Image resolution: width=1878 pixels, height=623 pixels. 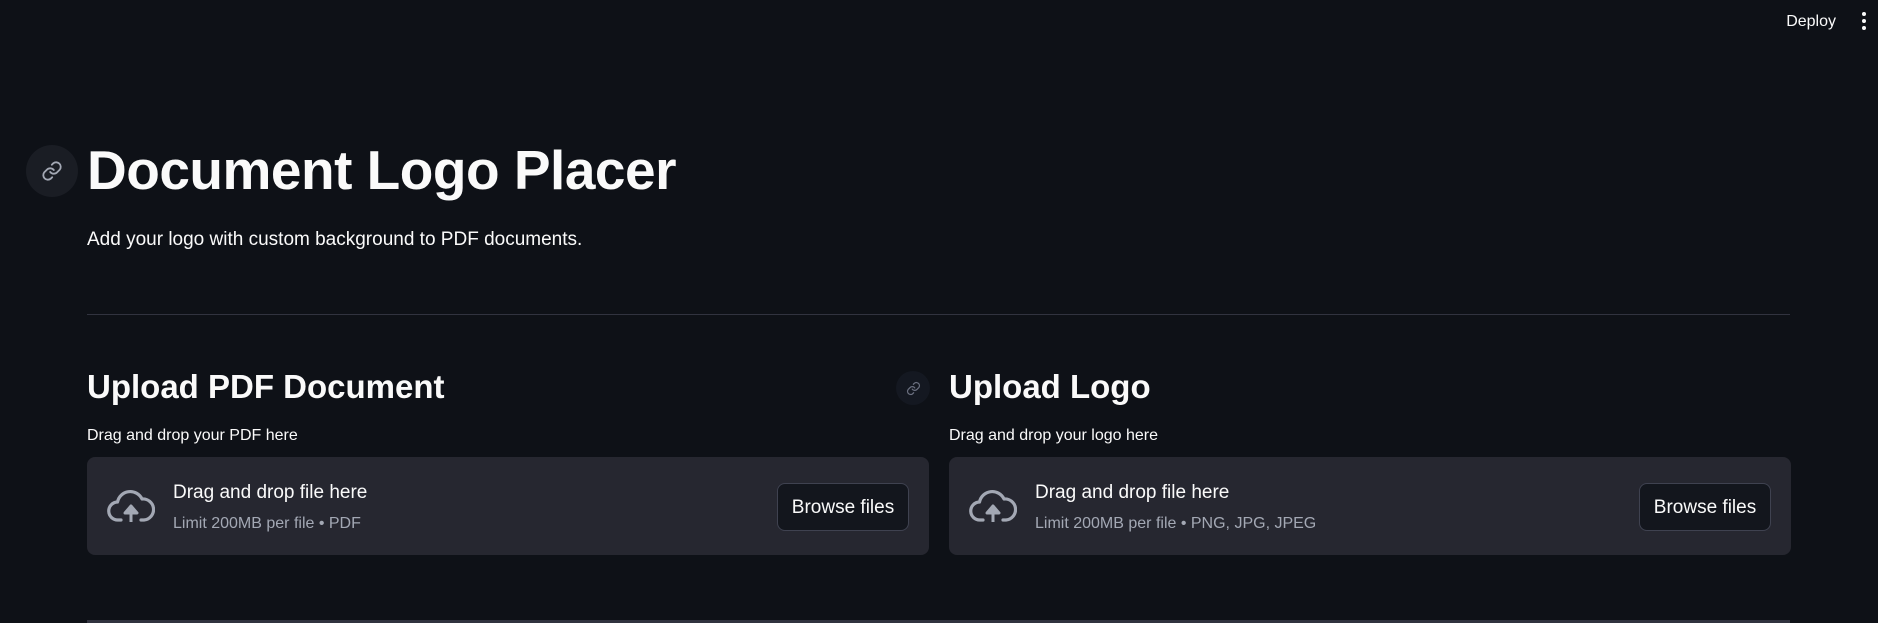 What do you see at coordinates (52, 171) in the screenshot?
I see `link-icon` at bounding box center [52, 171].